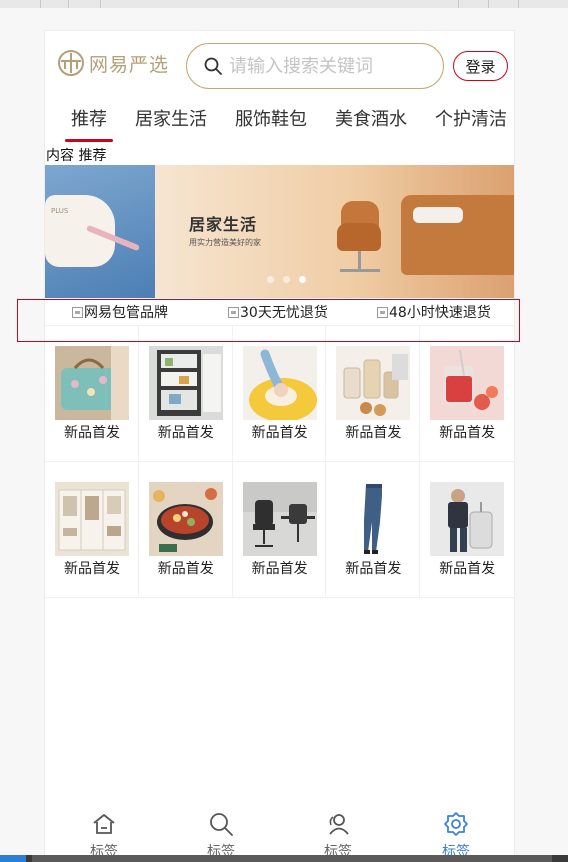 The height and width of the screenshot is (862, 568). I want to click on tabbar-item-settings: 标签, so click(456, 836).